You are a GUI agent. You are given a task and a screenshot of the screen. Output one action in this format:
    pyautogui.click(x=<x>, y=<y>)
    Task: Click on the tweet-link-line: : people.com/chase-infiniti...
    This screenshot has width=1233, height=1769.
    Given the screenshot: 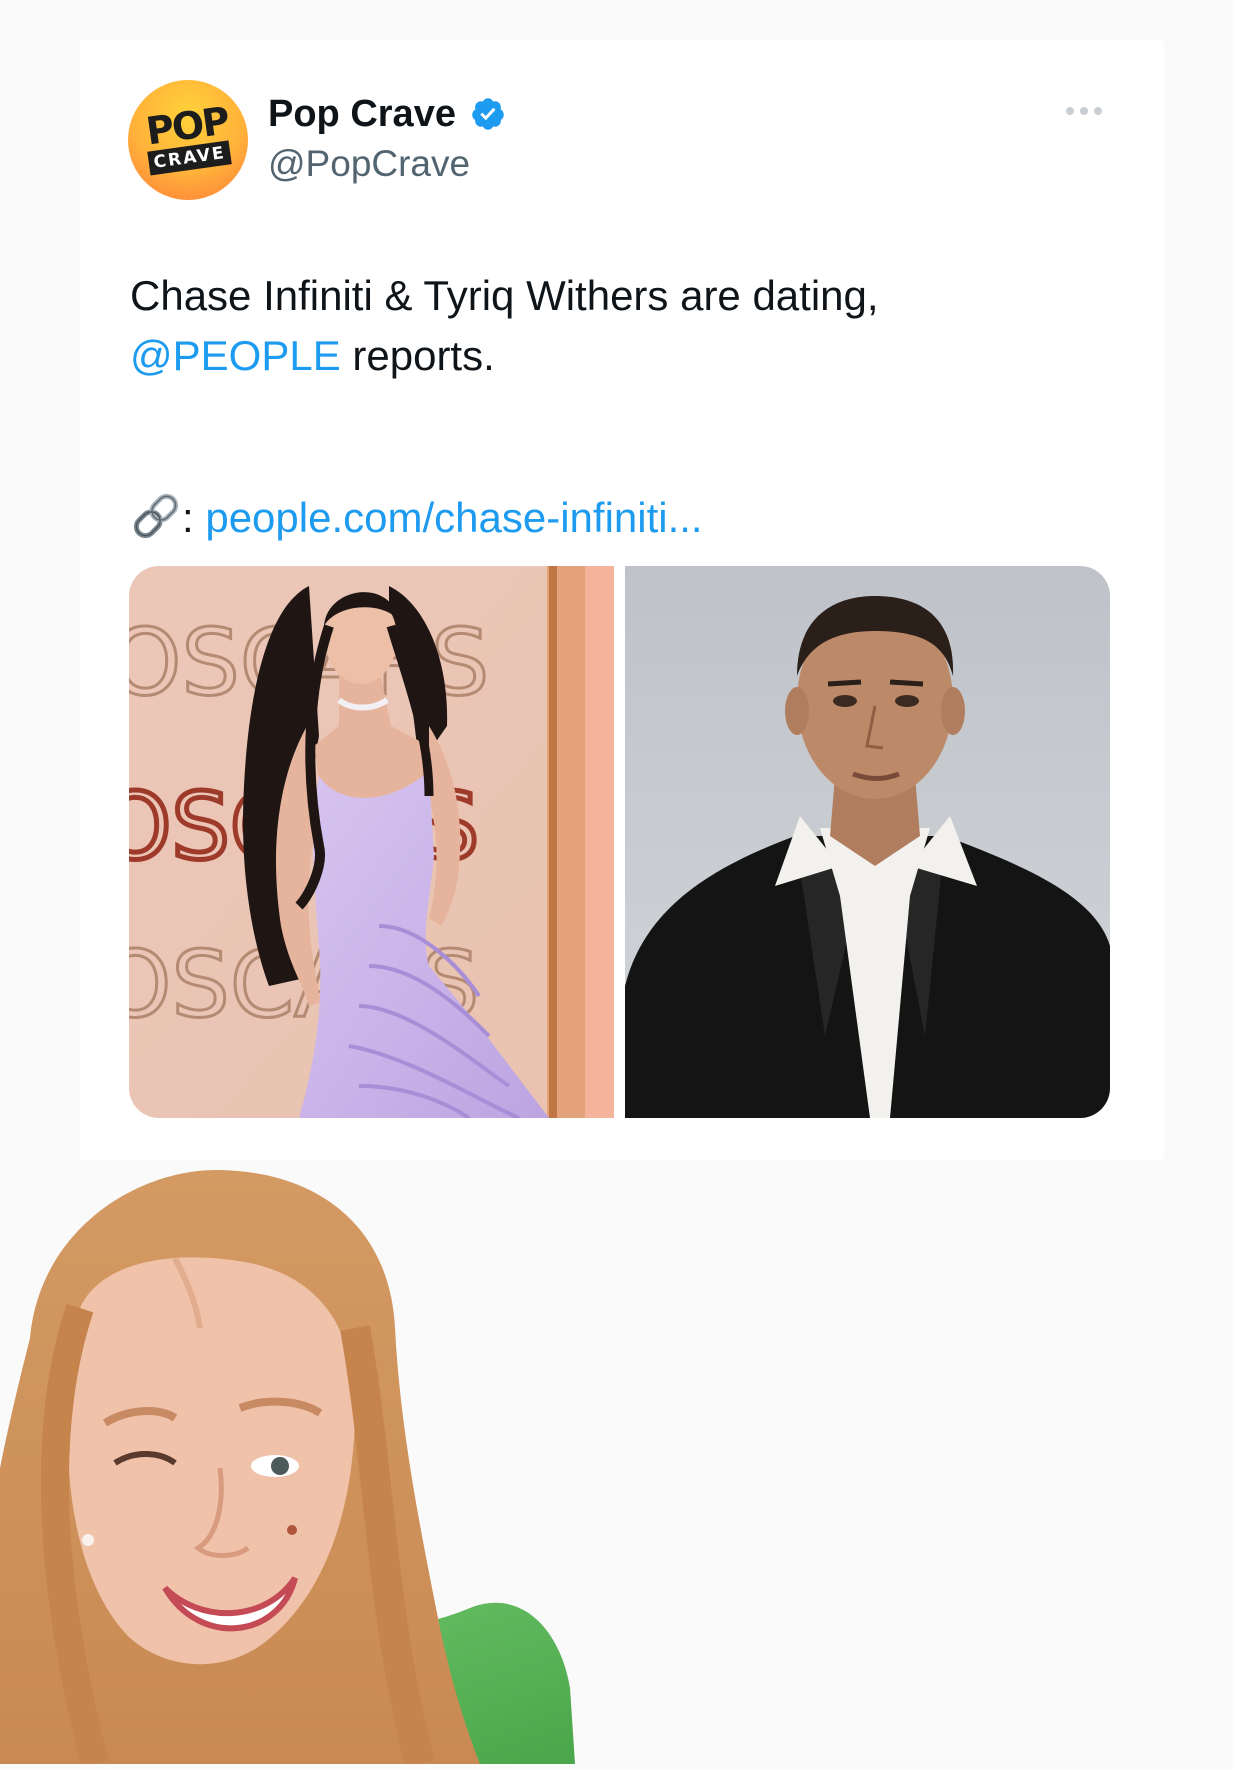 What is the action you would take?
    pyautogui.click(x=416, y=518)
    